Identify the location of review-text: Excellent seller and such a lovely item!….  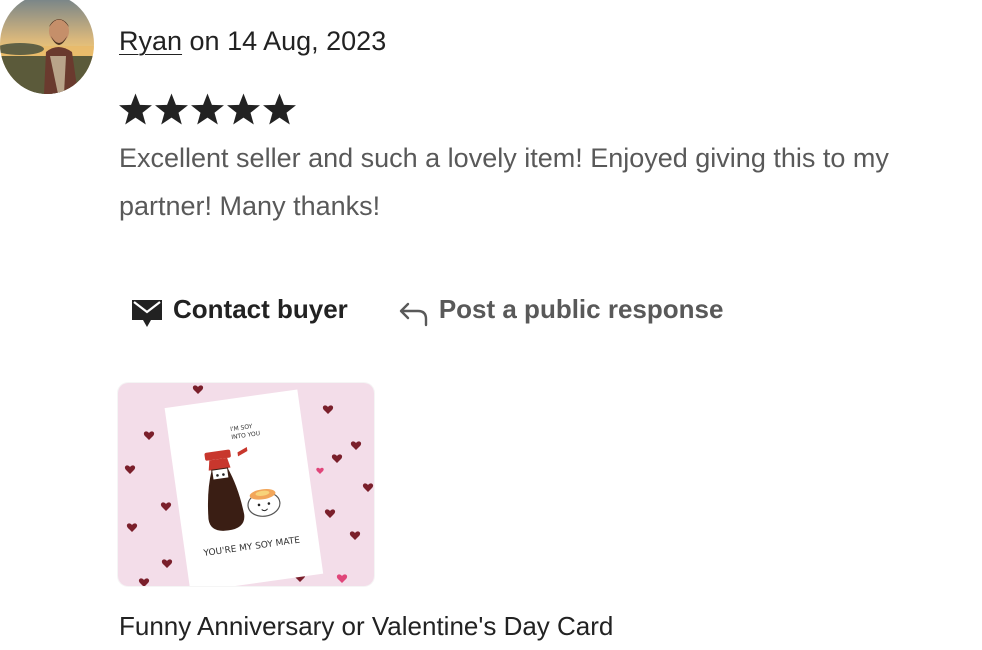
(504, 182).